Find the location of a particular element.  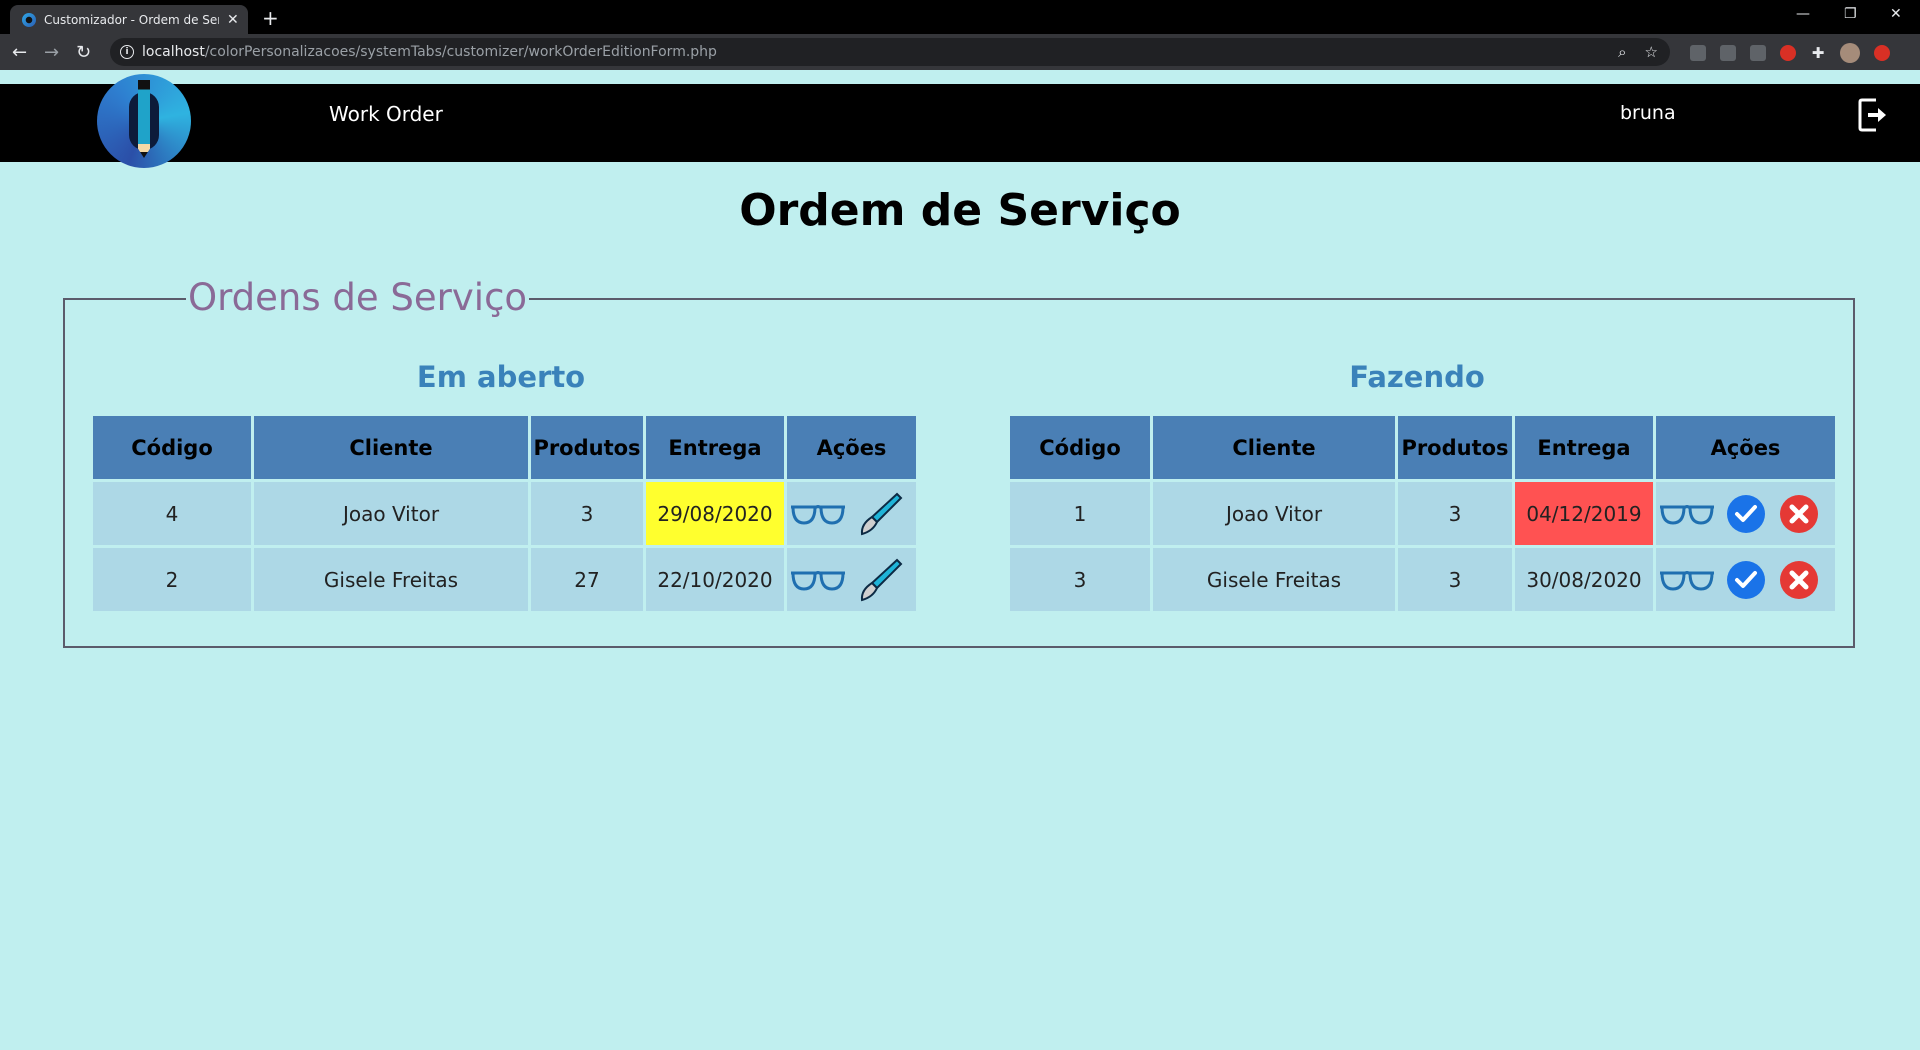

cell-code: 2 is located at coordinates (172, 579).